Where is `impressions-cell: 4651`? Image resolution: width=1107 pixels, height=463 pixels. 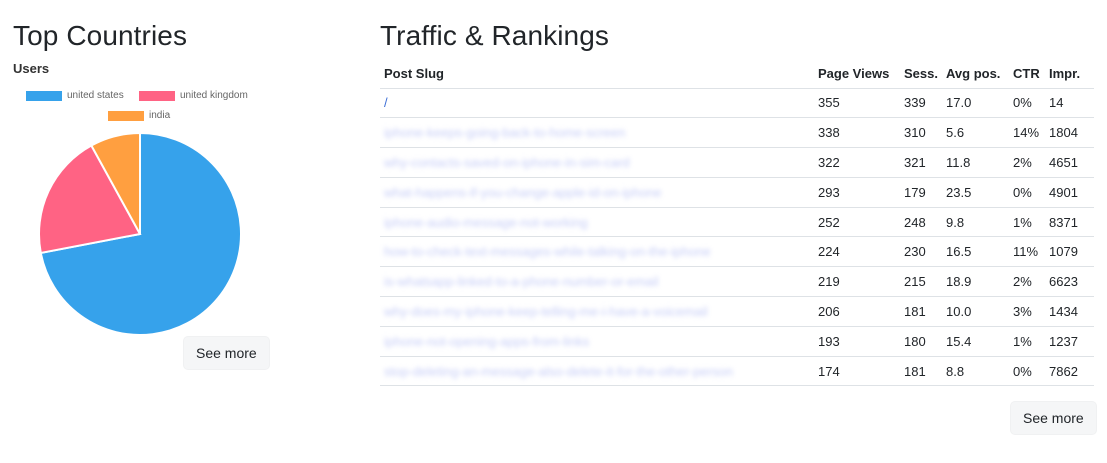
impressions-cell: 4651 is located at coordinates (1069, 162).